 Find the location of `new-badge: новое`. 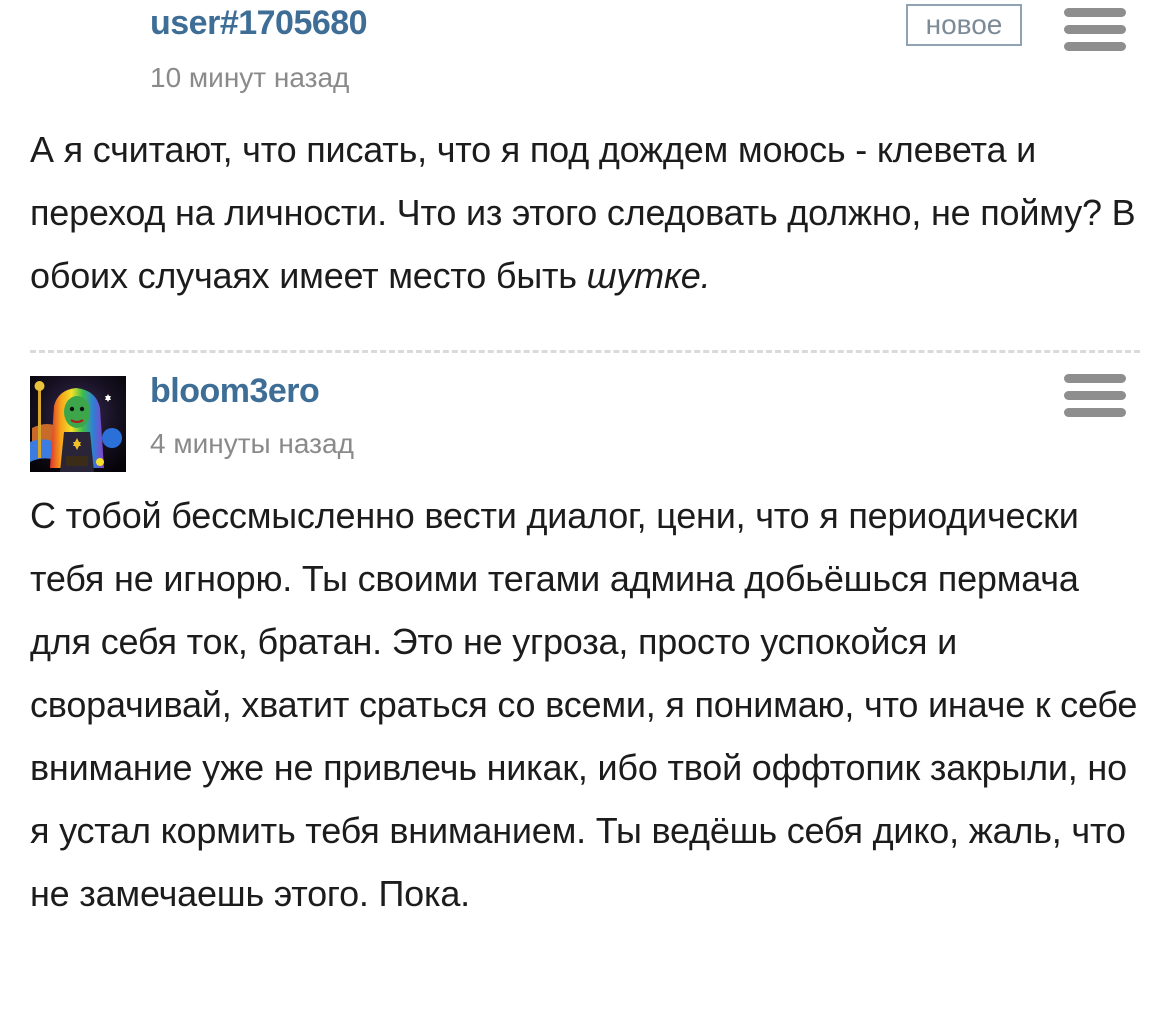

new-badge: новое is located at coordinates (964, 25).